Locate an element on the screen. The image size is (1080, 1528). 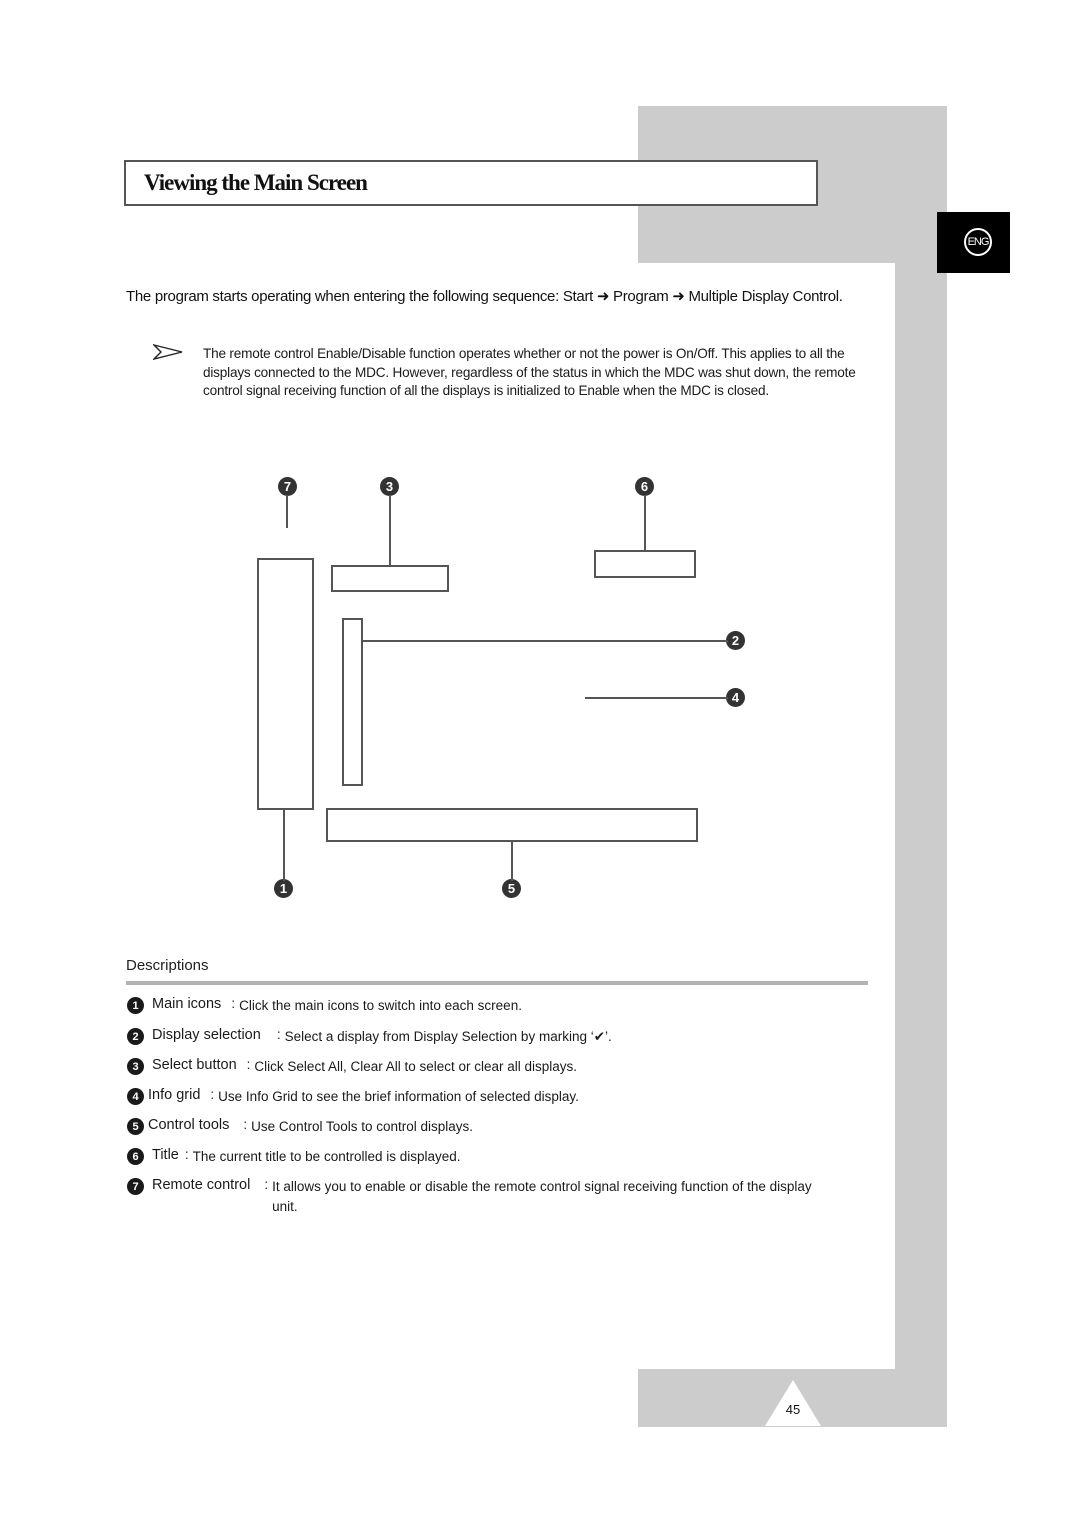
description-term: Display selection is located at coordinates (206, 1035).